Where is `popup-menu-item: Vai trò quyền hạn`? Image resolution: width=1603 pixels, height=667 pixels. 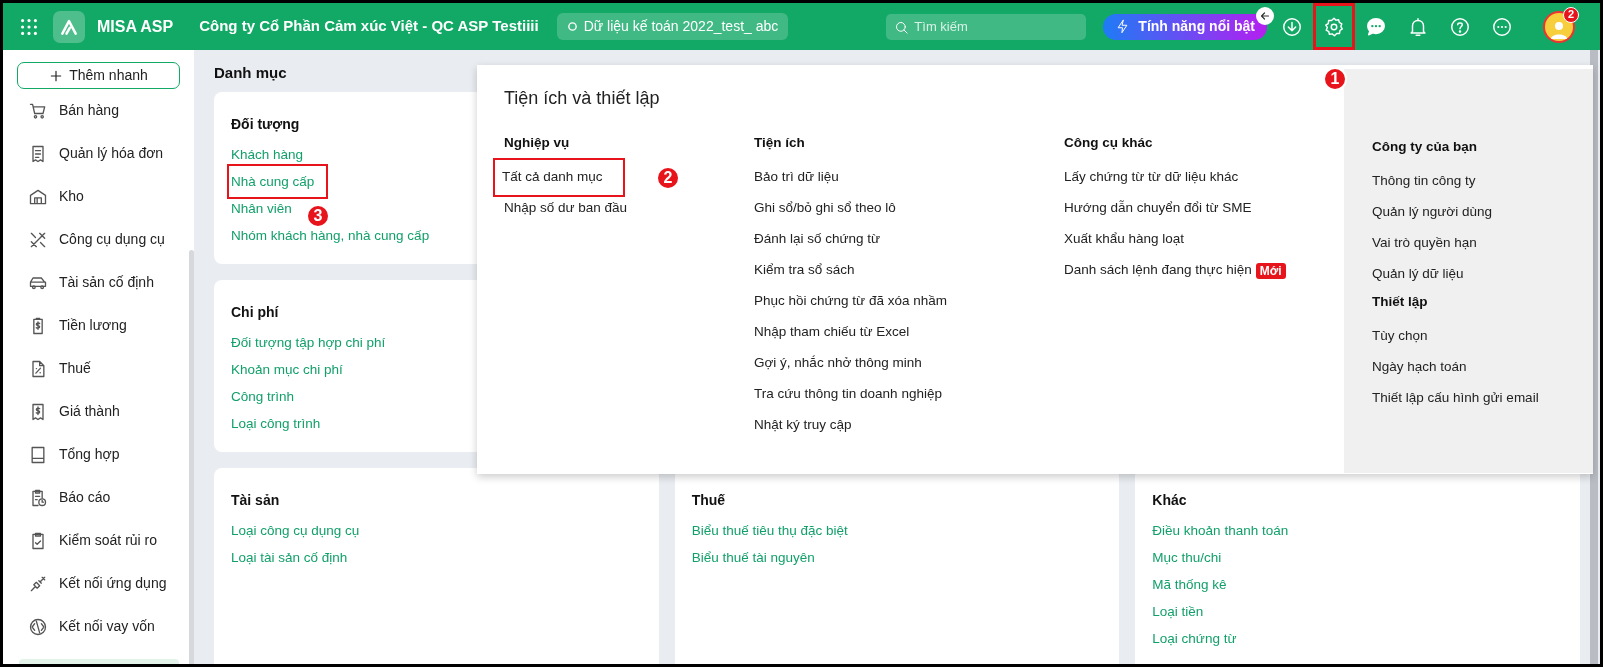
popup-menu-item: Vai trò quyền hạn is located at coordinates (1424, 243).